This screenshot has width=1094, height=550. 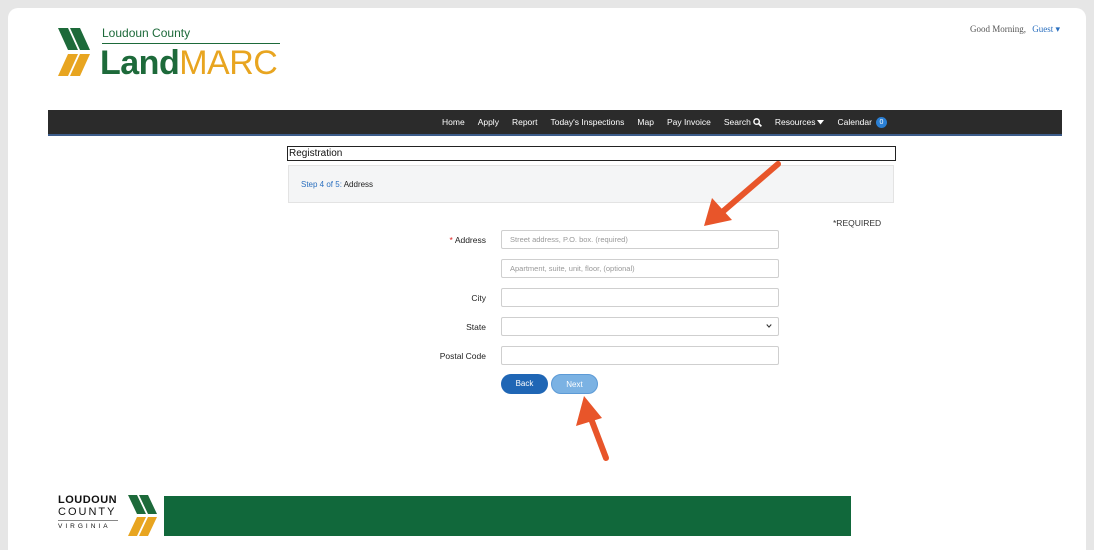 What do you see at coordinates (997, 29) in the screenshot?
I see `greeting-text: Good Morning,` at bounding box center [997, 29].